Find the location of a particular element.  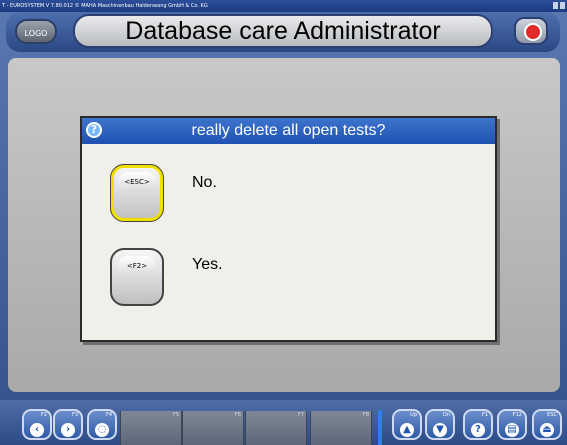

f8-label: F8 is located at coordinates (365, 415).